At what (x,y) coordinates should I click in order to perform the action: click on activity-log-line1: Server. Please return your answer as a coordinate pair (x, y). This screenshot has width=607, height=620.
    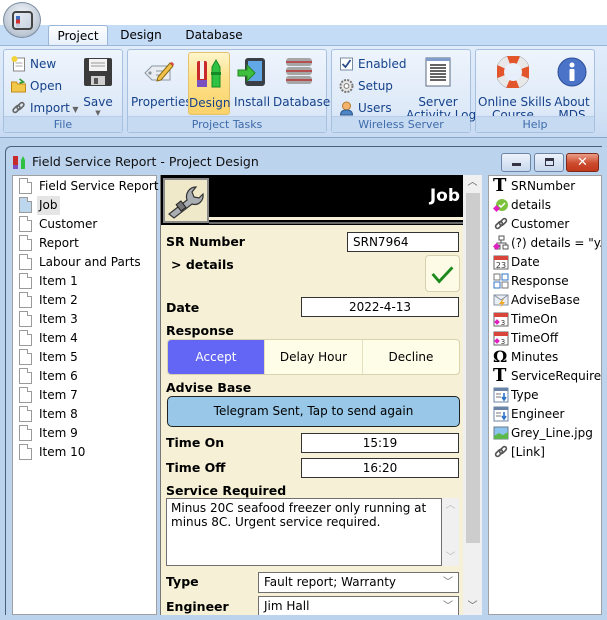
    Looking at the image, I should click on (438, 102).